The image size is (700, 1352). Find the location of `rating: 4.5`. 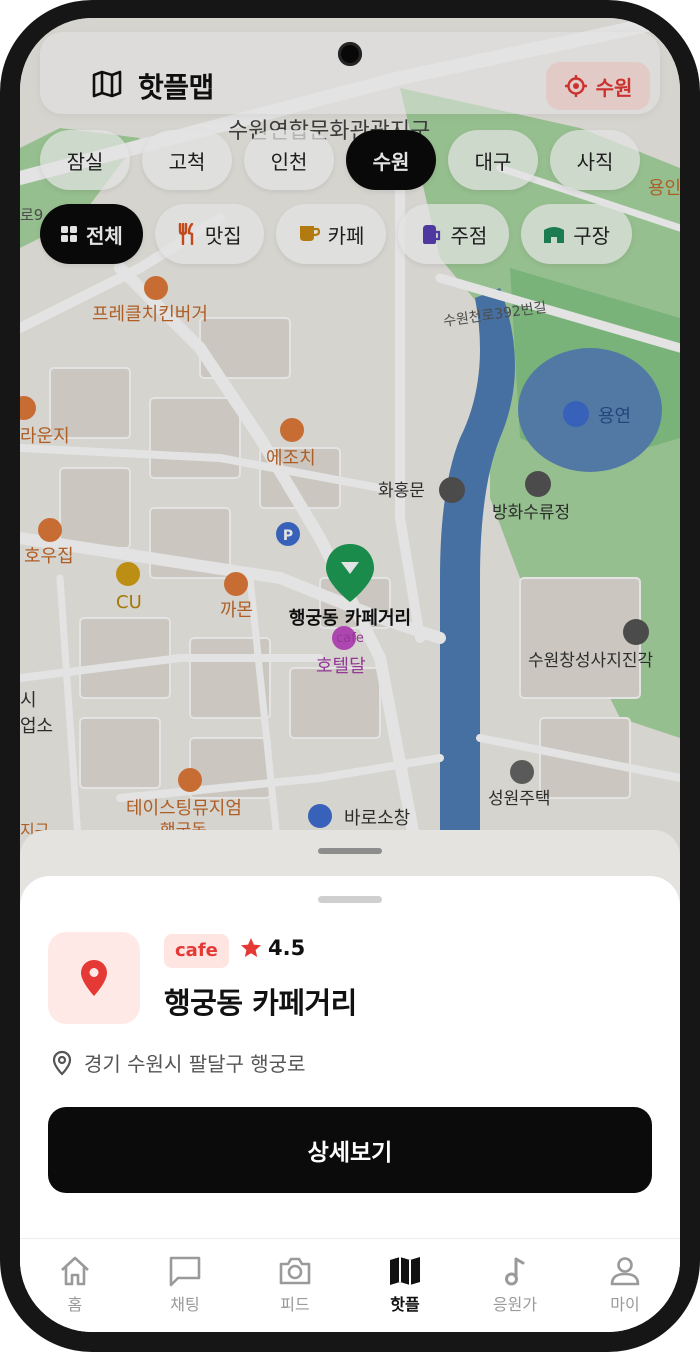

rating: 4.5 is located at coordinates (272, 948).